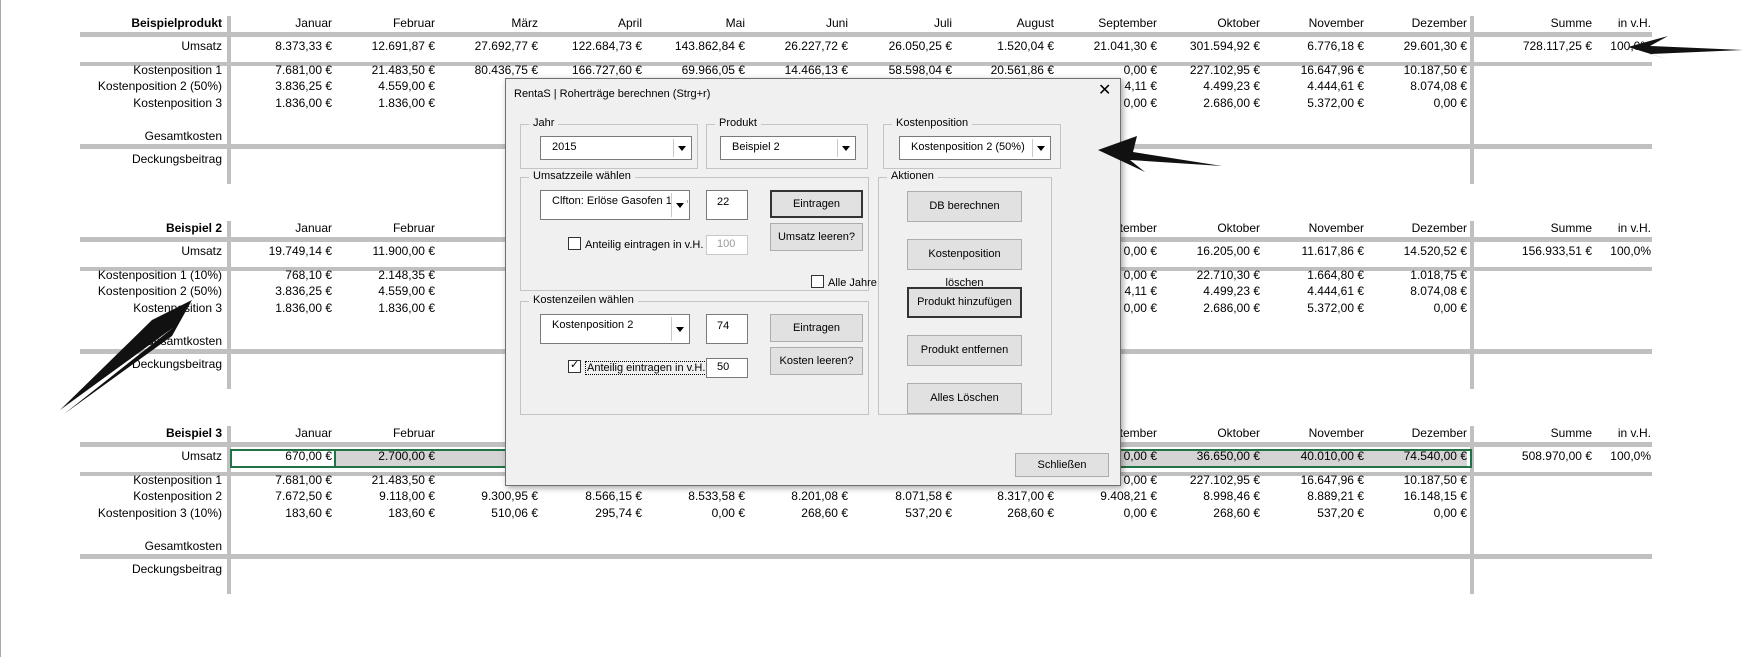 This screenshot has height=657, width=1746. What do you see at coordinates (1062, 465) in the screenshot?
I see `schliessen-button: Schließen` at bounding box center [1062, 465].